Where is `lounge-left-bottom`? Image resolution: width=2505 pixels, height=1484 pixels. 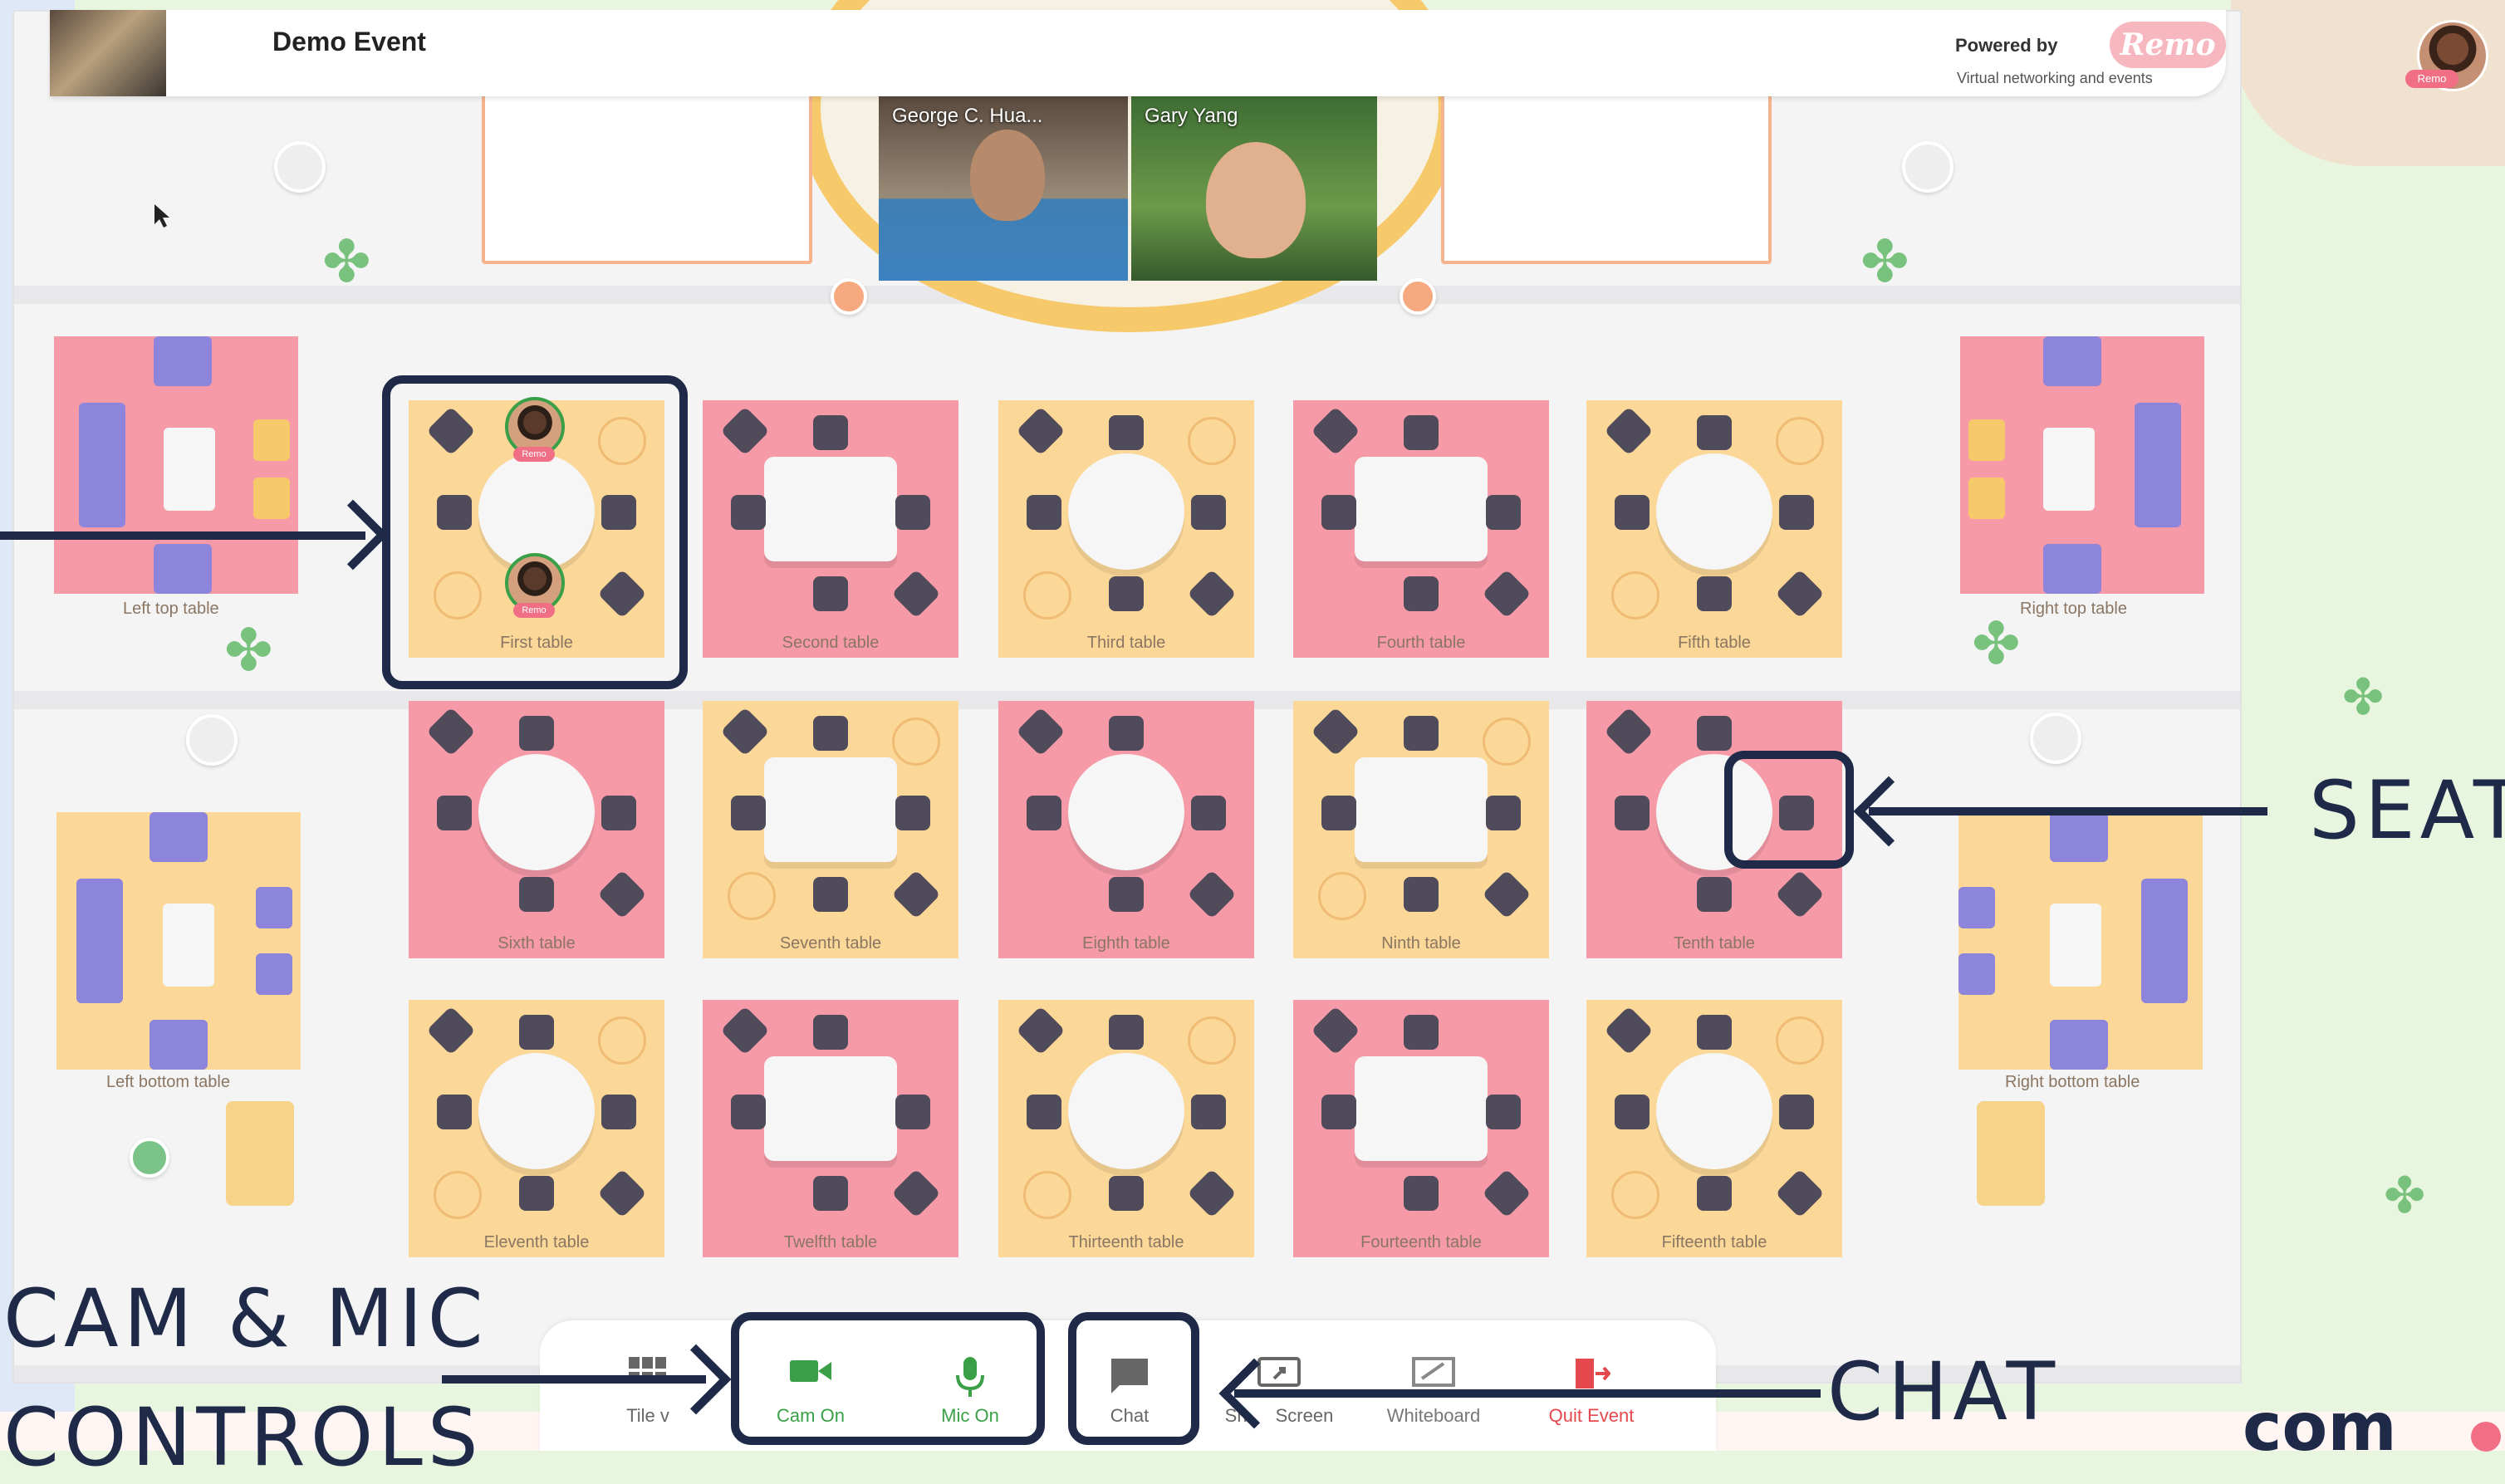 lounge-left-bottom is located at coordinates (179, 941).